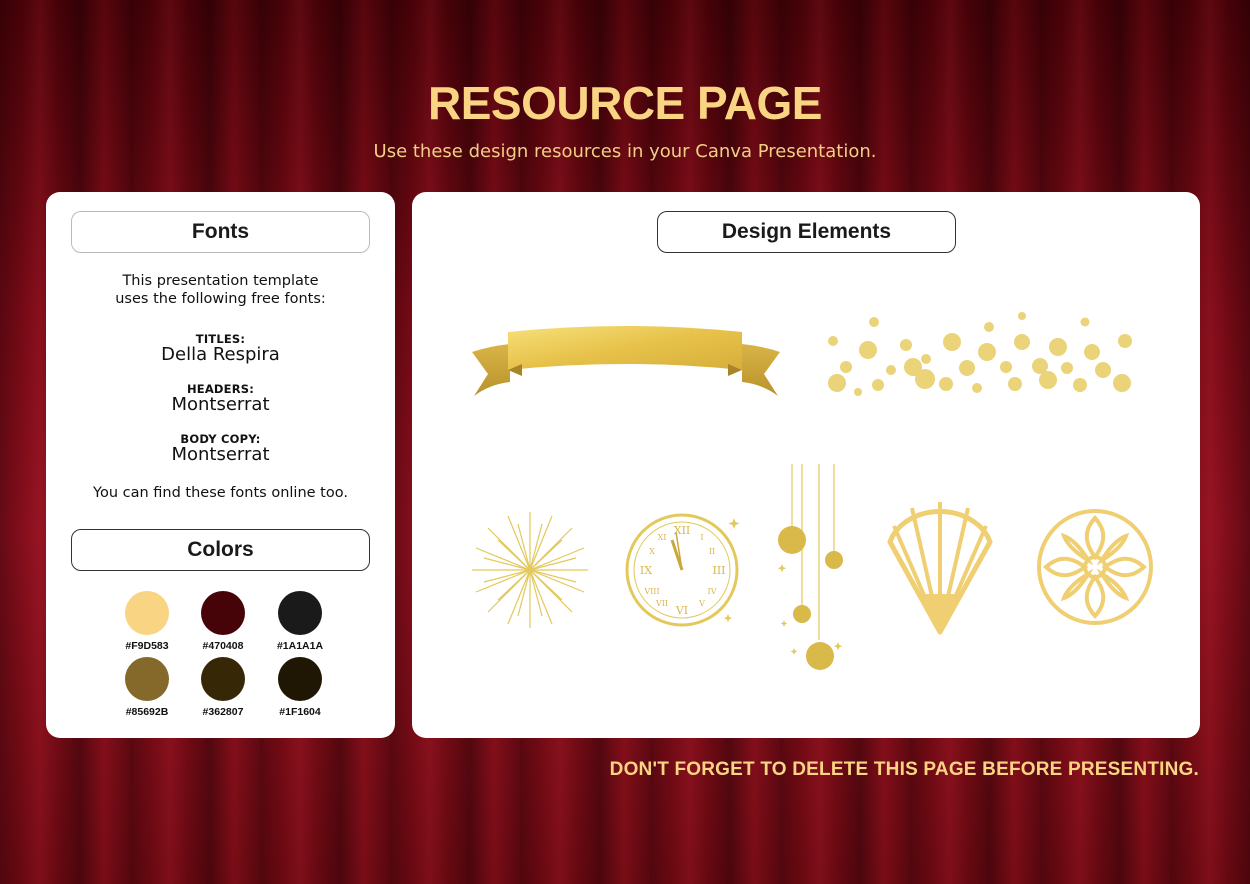 This screenshot has height=884, width=1250. What do you see at coordinates (220, 232) in the screenshot?
I see `fonts-heading: Fonts` at bounding box center [220, 232].